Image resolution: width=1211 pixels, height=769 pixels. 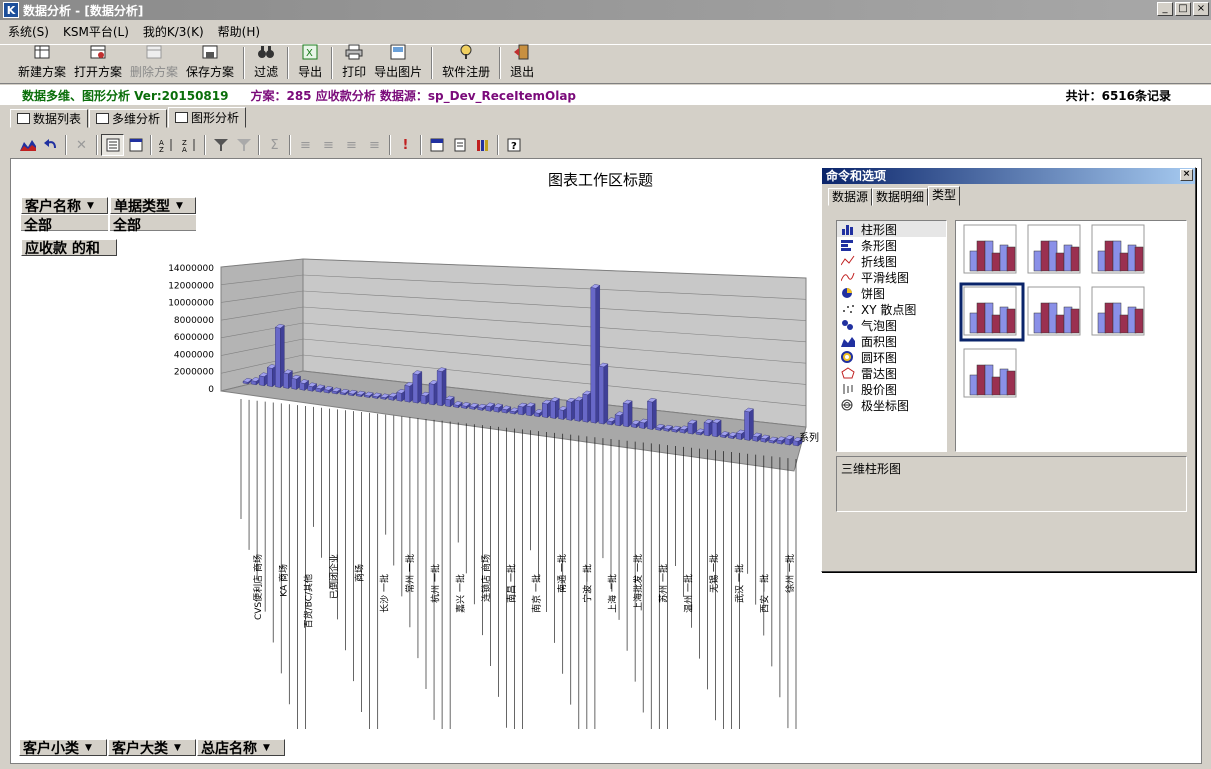 What do you see at coordinates (513, 145) in the screenshot?
I see `help-icon: ?` at bounding box center [513, 145].